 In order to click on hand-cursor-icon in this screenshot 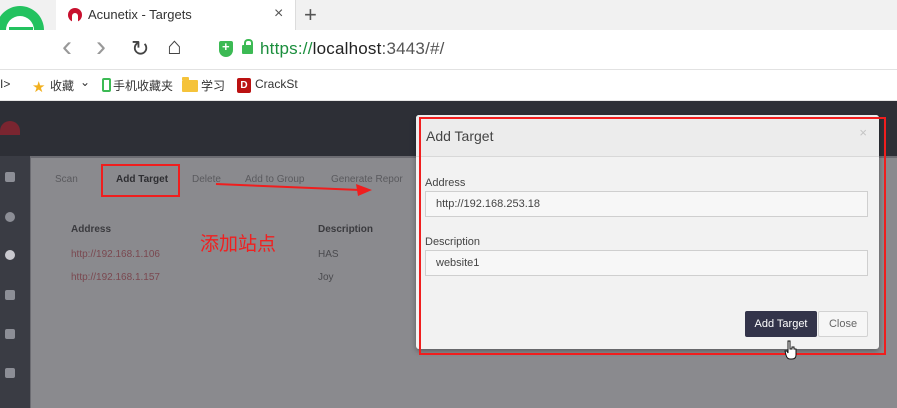, I will do `click(790, 350)`.